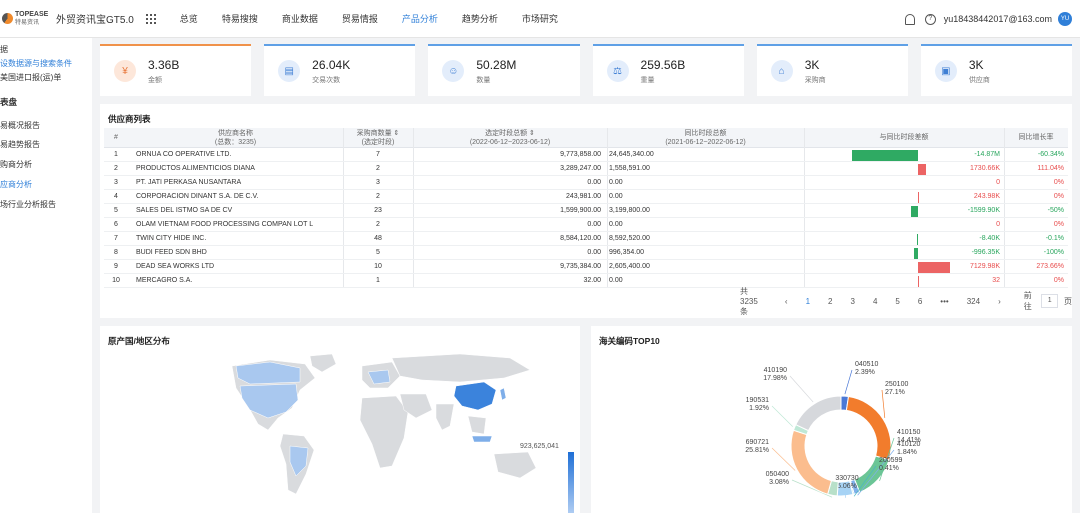 The width and height of the screenshot is (1080, 513). I want to click on sidebar-item: 据, so click(4, 49).